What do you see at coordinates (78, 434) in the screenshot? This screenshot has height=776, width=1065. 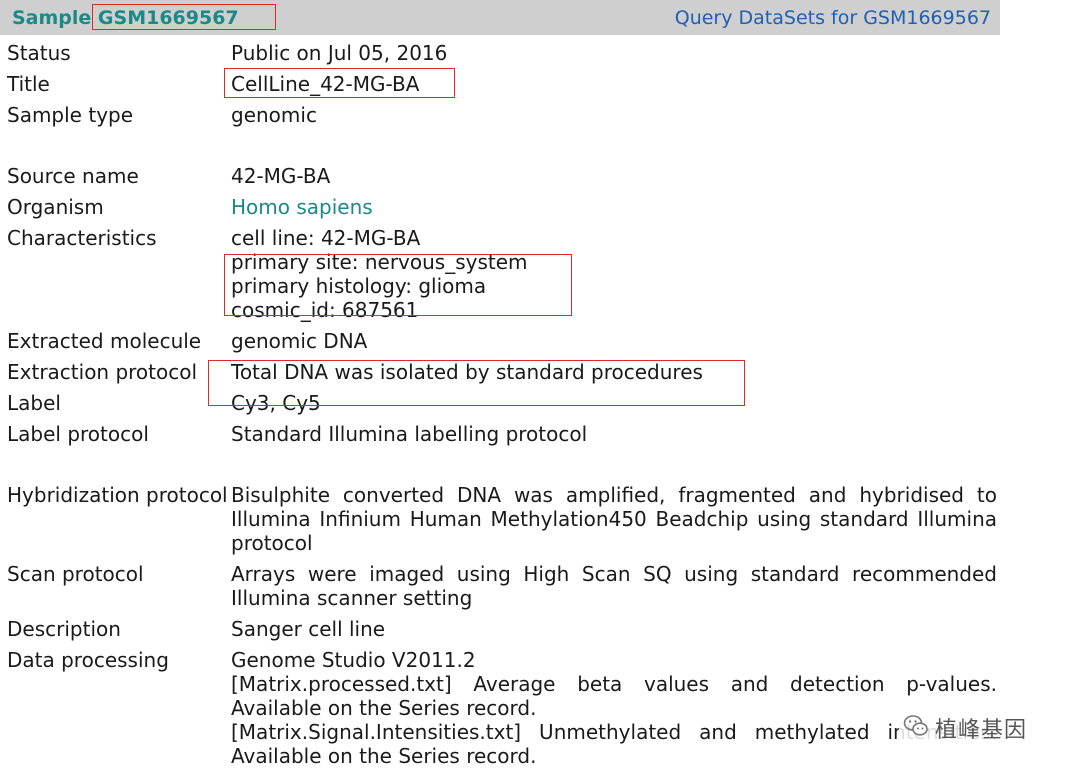 I see `label-protocol-label: Label protocol` at bounding box center [78, 434].